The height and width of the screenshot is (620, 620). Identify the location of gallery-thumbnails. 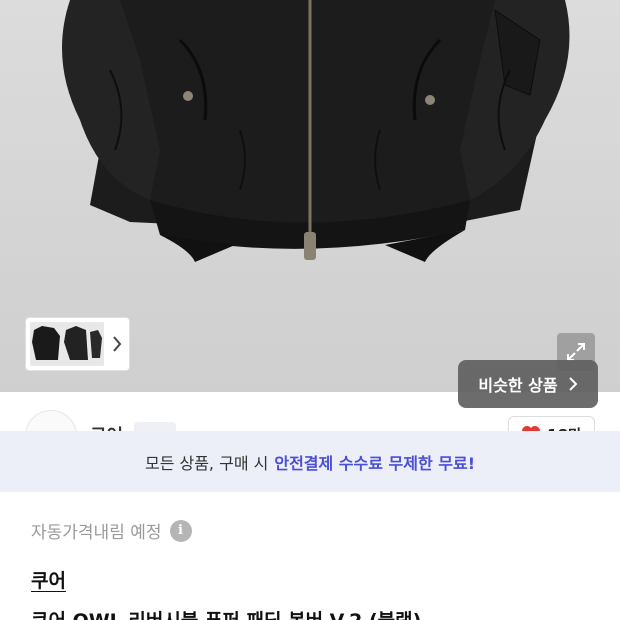
(77, 344).